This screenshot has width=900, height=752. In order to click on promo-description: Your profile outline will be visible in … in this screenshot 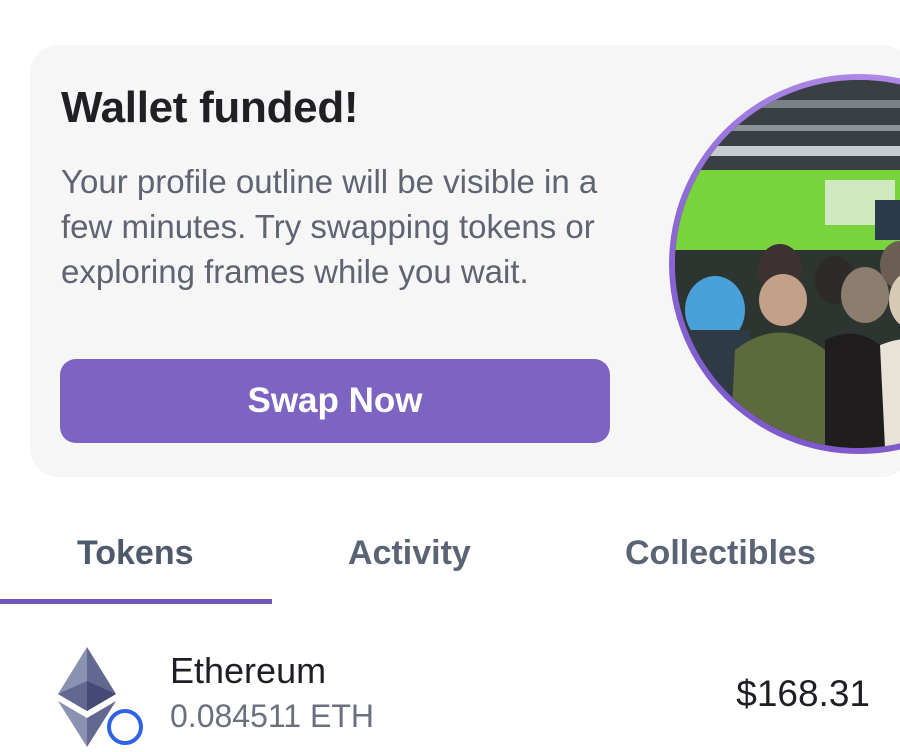, I will do `click(329, 226)`.